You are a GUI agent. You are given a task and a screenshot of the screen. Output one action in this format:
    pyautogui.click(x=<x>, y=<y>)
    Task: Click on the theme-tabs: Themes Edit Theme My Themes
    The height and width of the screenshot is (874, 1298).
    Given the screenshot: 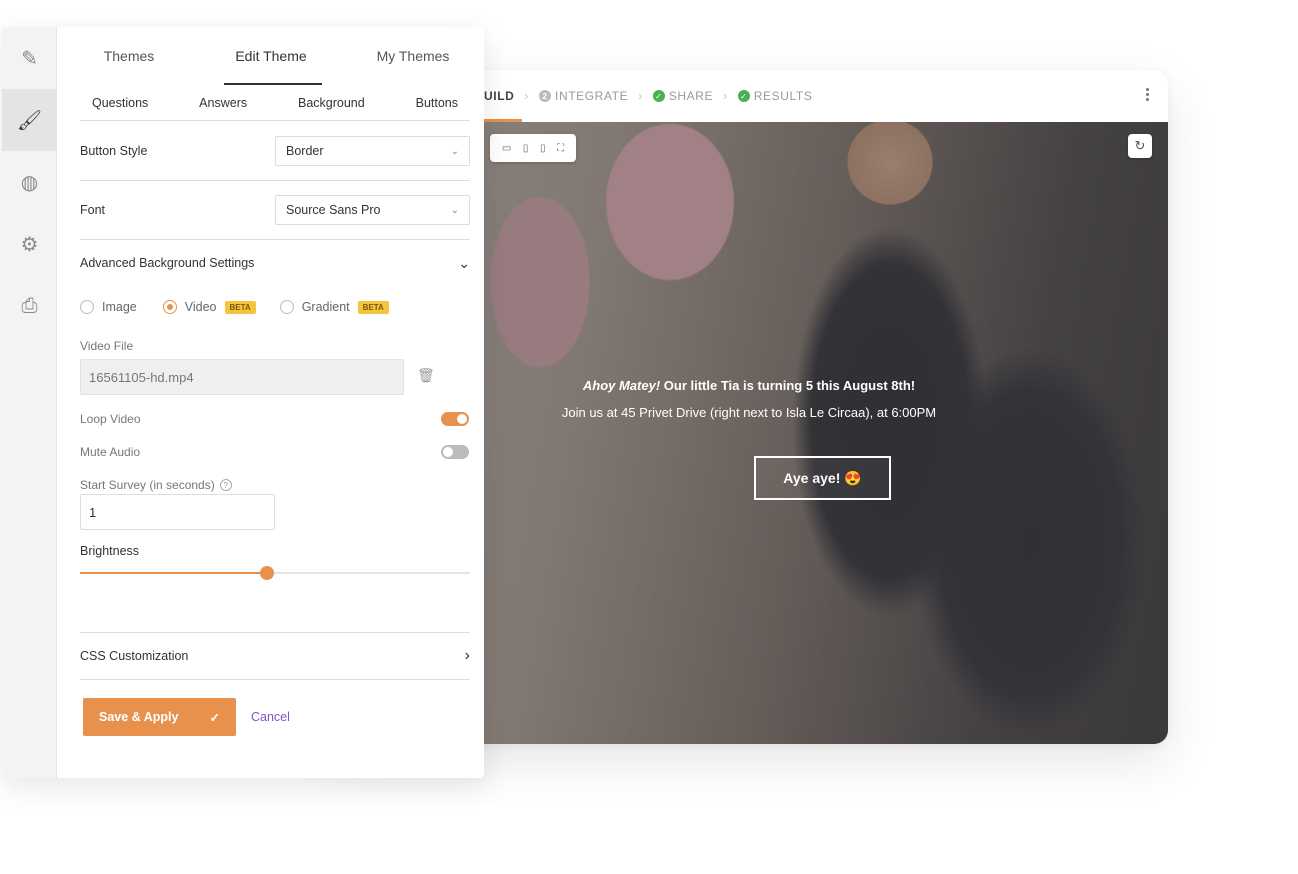 What is the action you would take?
    pyautogui.click(x=271, y=56)
    